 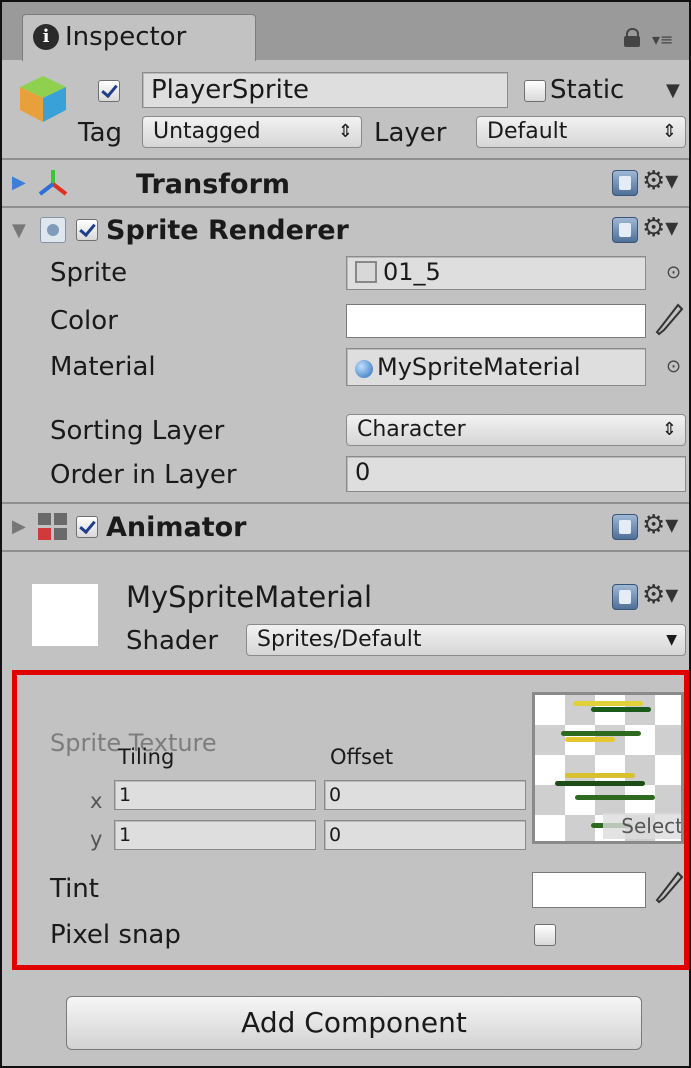 I want to click on layer-label: Layer, so click(x=410, y=133).